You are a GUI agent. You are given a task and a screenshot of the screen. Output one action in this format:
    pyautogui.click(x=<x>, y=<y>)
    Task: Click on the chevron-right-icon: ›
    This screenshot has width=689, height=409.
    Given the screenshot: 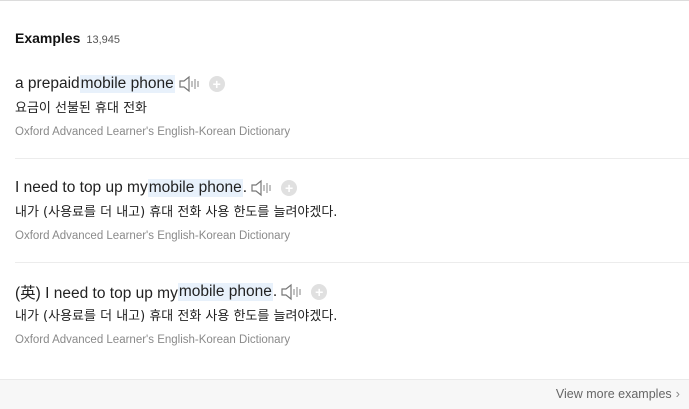 What is the action you would take?
    pyautogui.click(x=677, y=393)
    